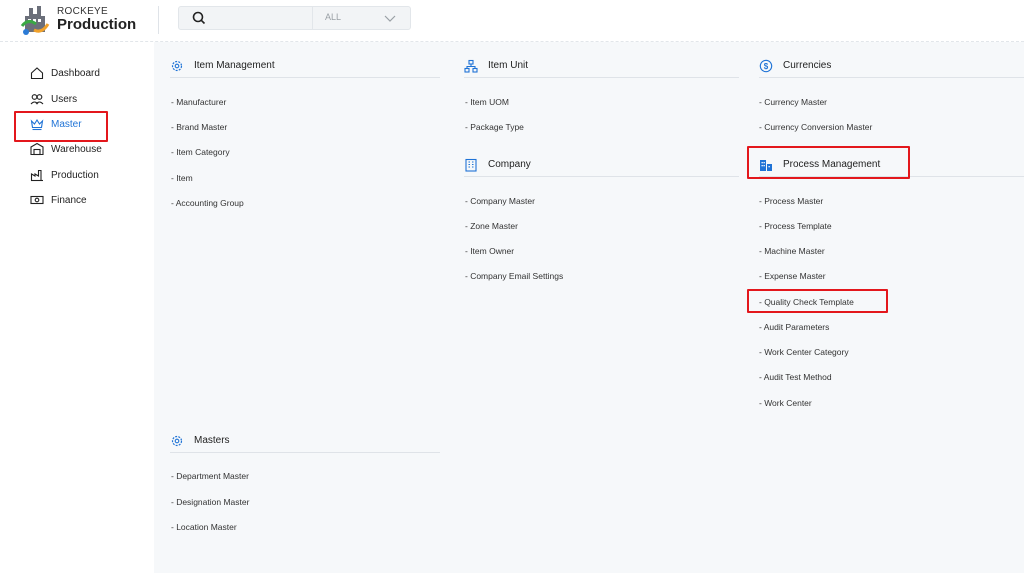 Image resolution: width=1024 pixels, height=573 pixels. What do you see at coordinates (508, 65) in the screenshot?
I see `section-title: Item Unit` at bounding box center [508, 65].